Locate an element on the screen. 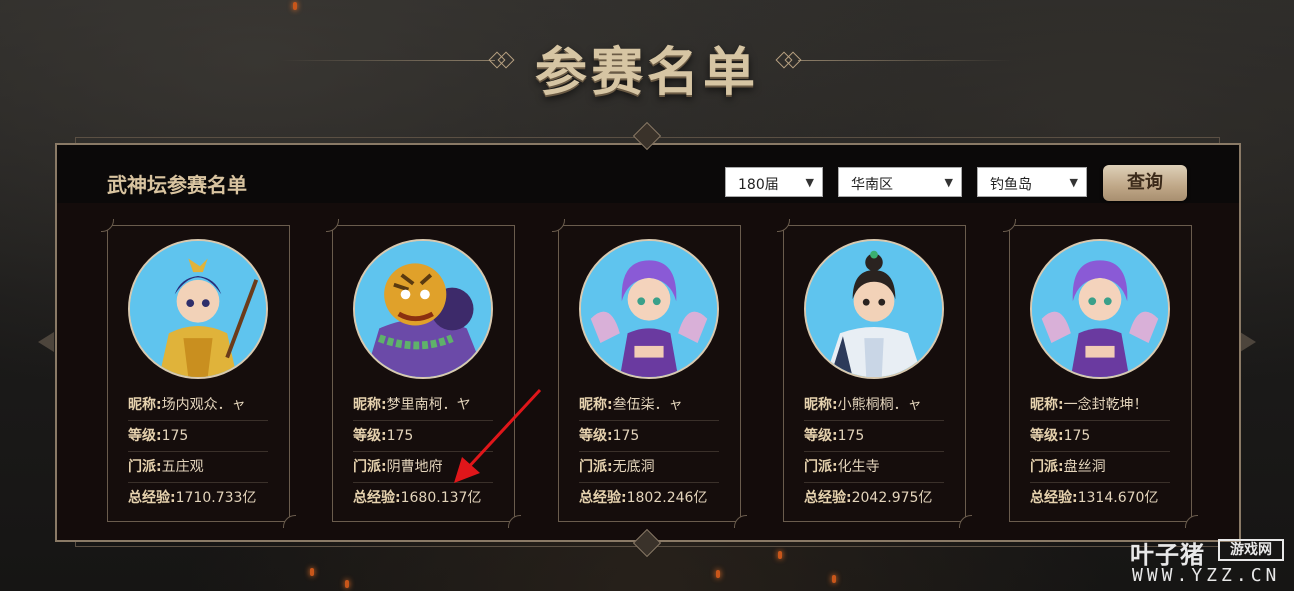  nickname-row: 昵称:场内观众．ャ is located at coordinates (198, 405).